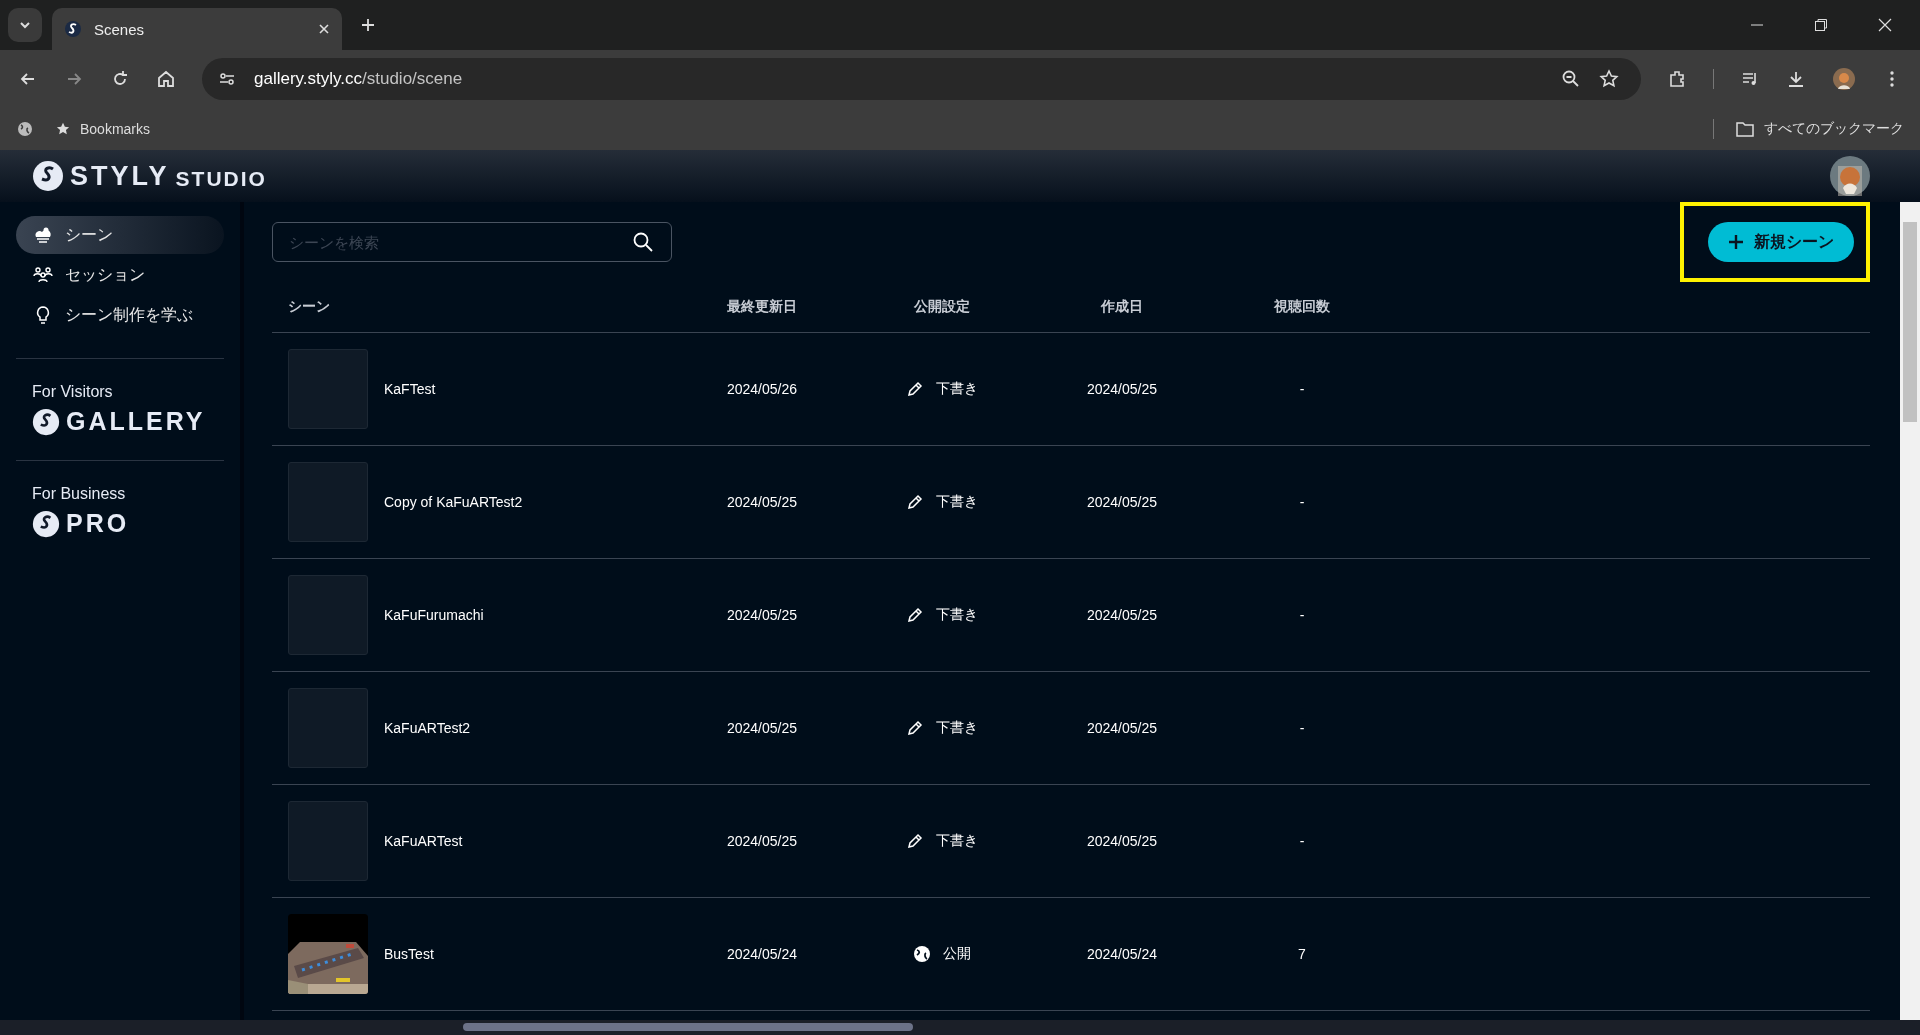  I want to click on user-avatar, so click(1850, 176).